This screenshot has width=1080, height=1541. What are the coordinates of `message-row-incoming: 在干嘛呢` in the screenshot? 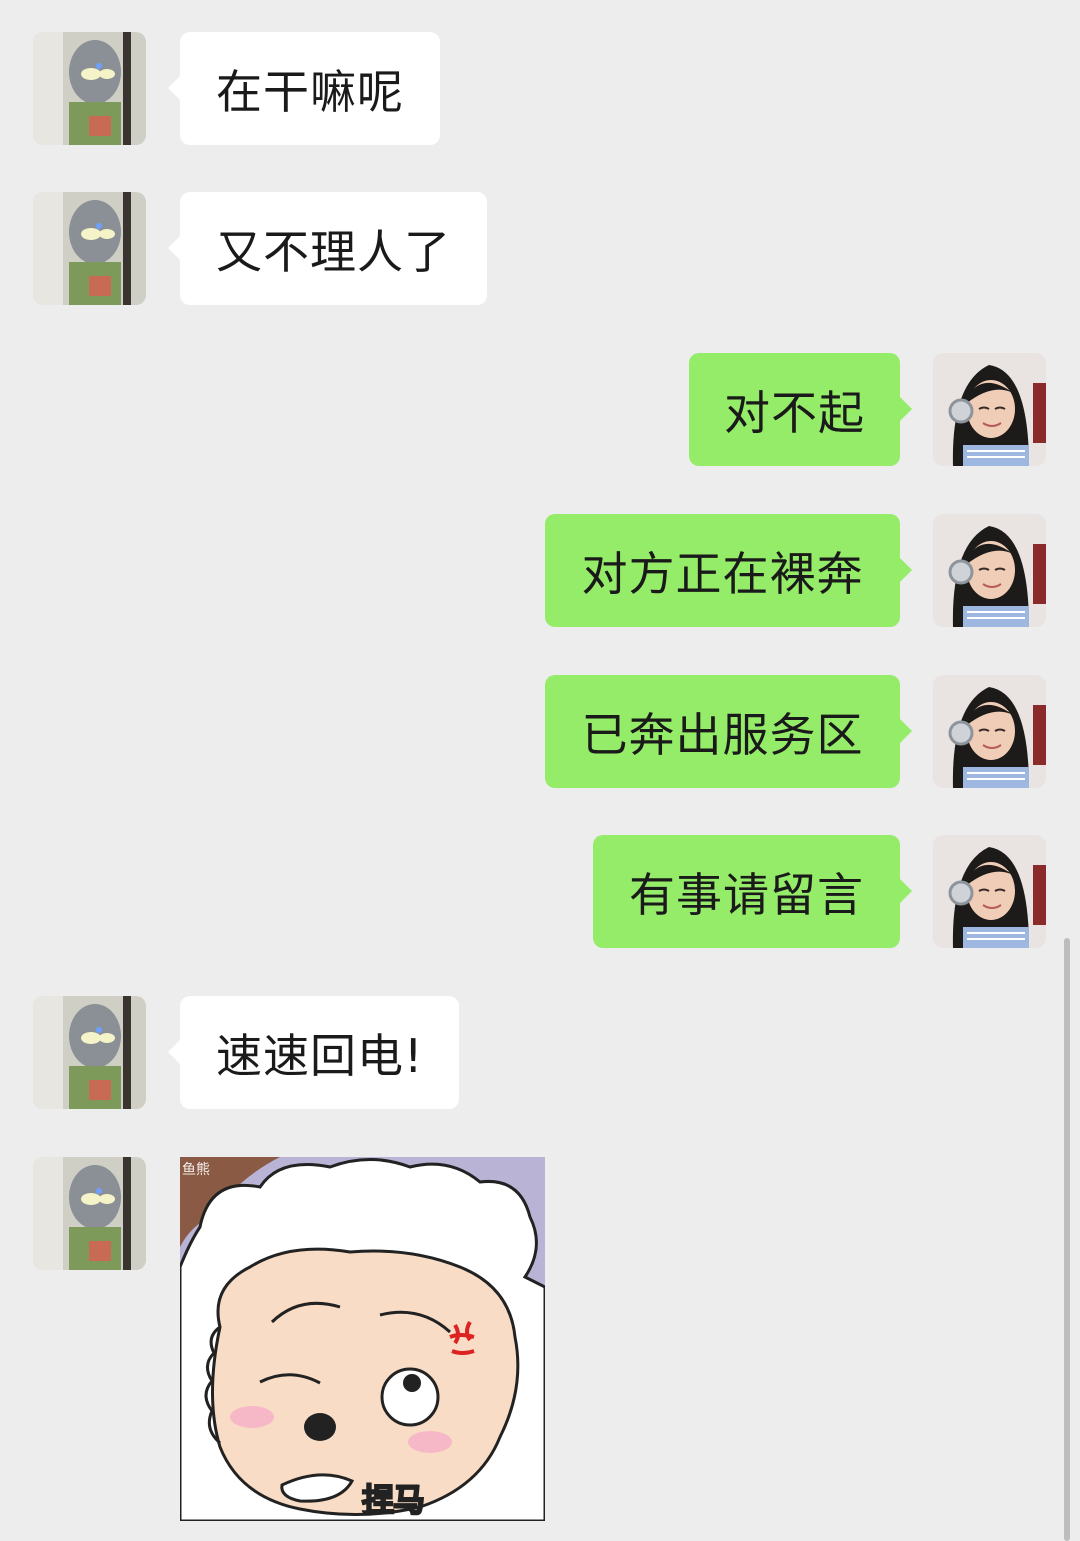 It's located at (540, 88).